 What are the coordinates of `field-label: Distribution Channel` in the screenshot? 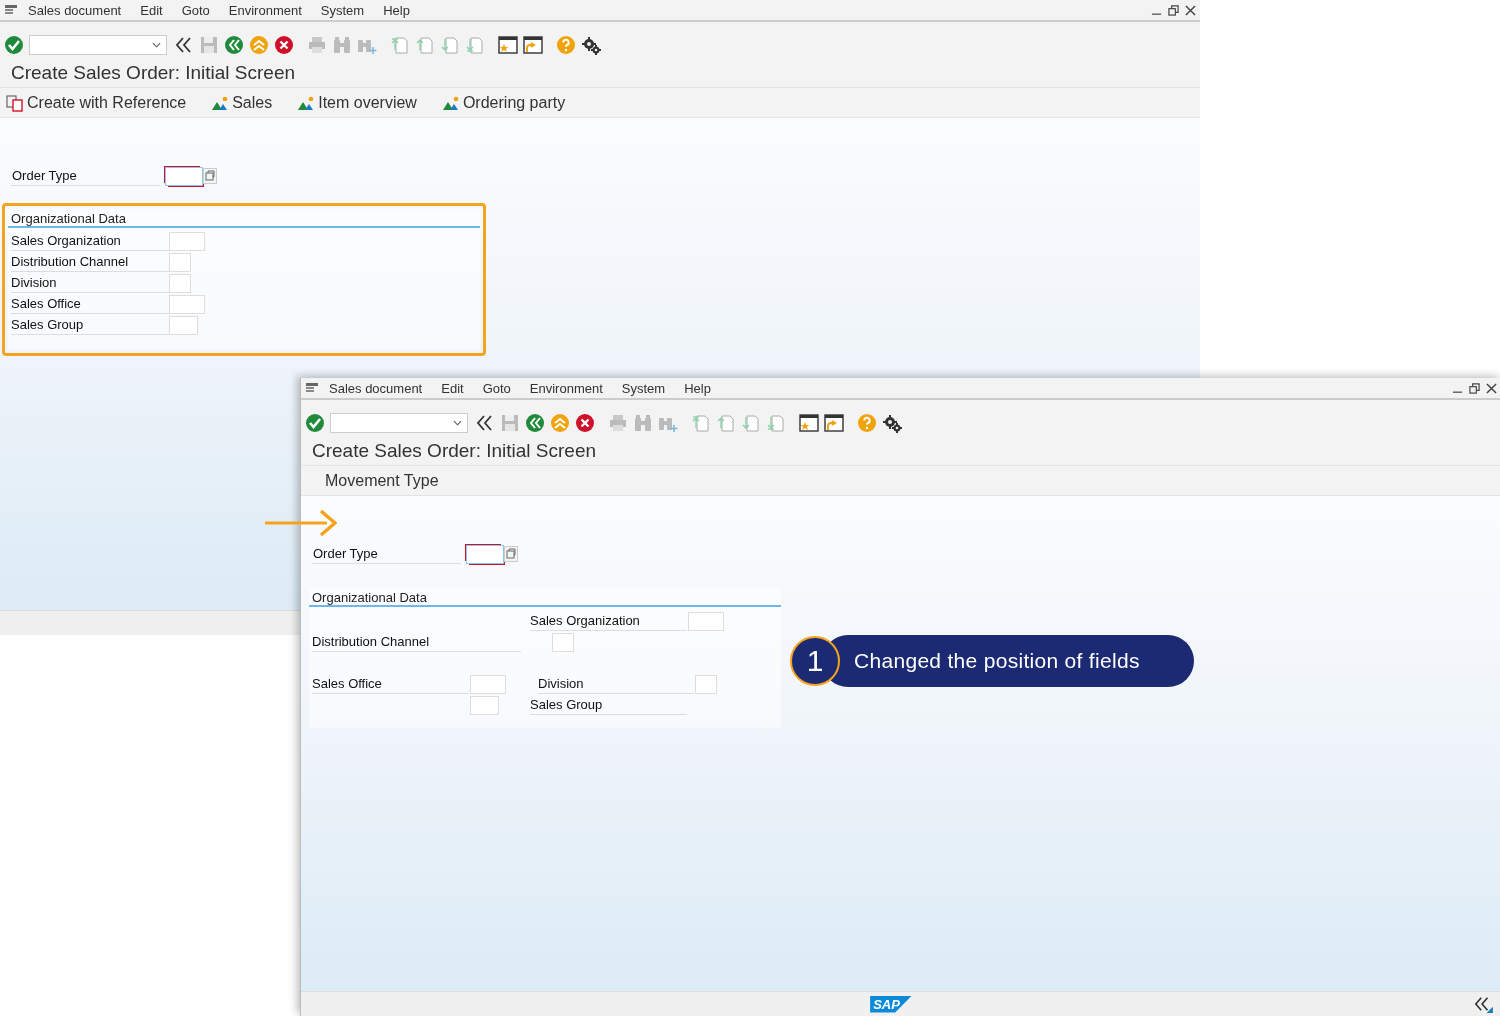 It's located at (416, 642).